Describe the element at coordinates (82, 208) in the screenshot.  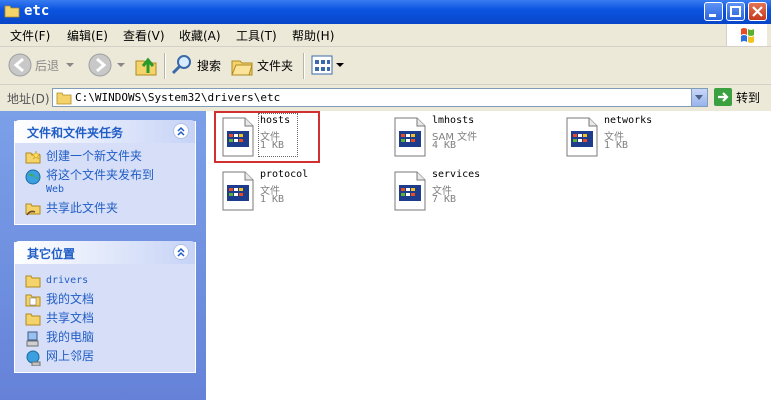
I see `task-label: 共享此文件夹` at that location.